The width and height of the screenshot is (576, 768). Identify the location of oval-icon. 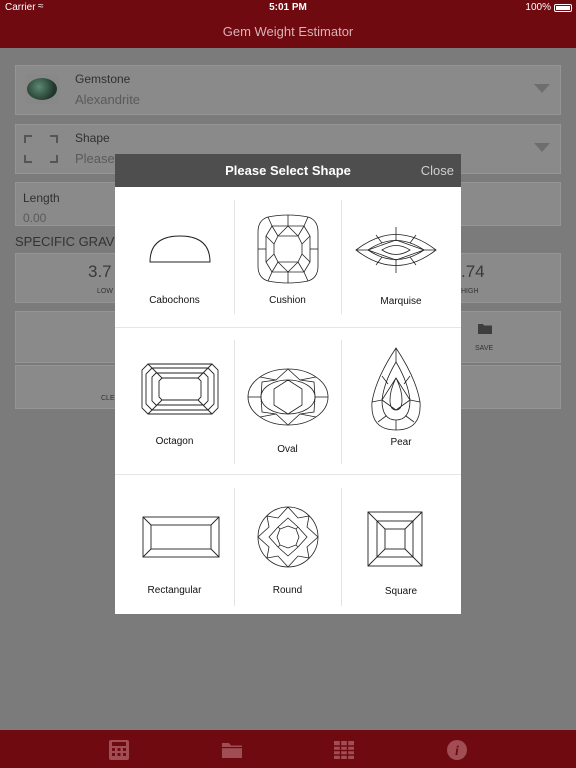
(288, 397).